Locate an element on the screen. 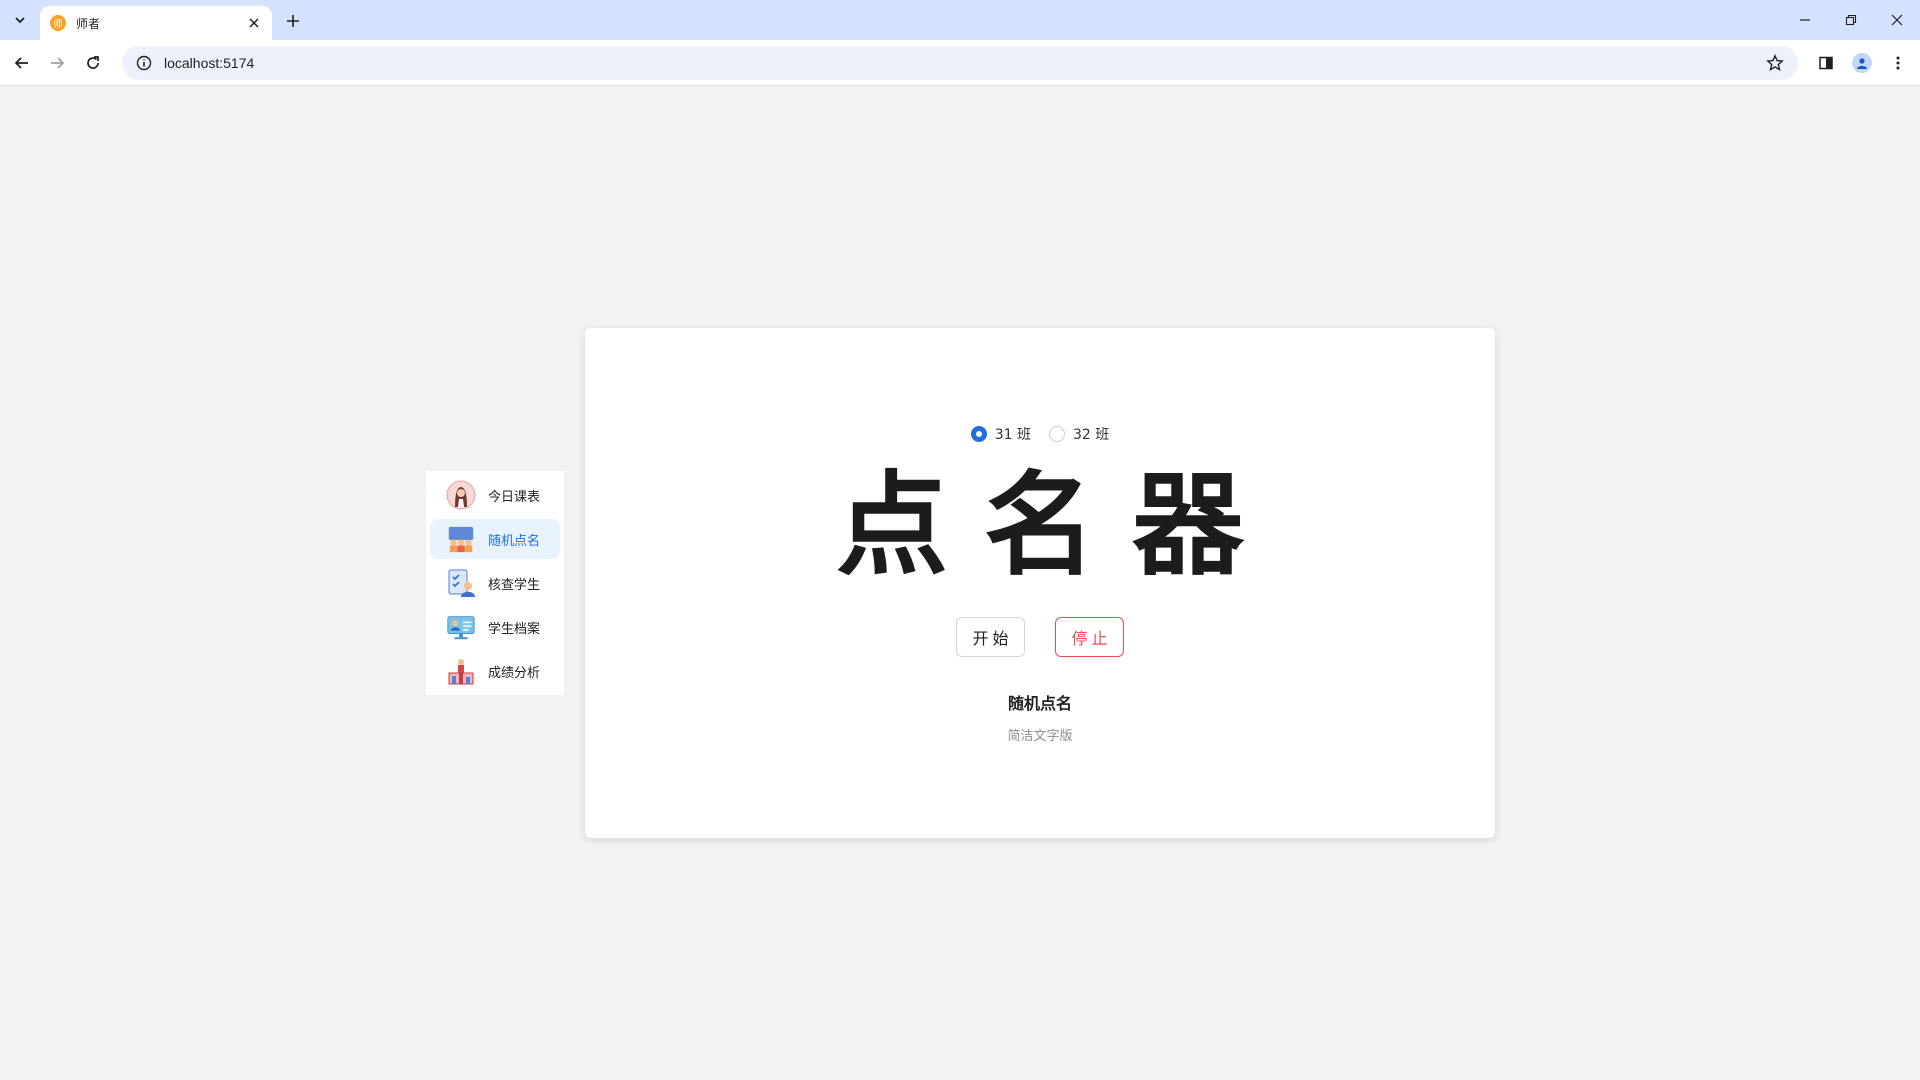 This screenshot has height=1080, width=1920. star-icon is located at coordinates (1775, 63).